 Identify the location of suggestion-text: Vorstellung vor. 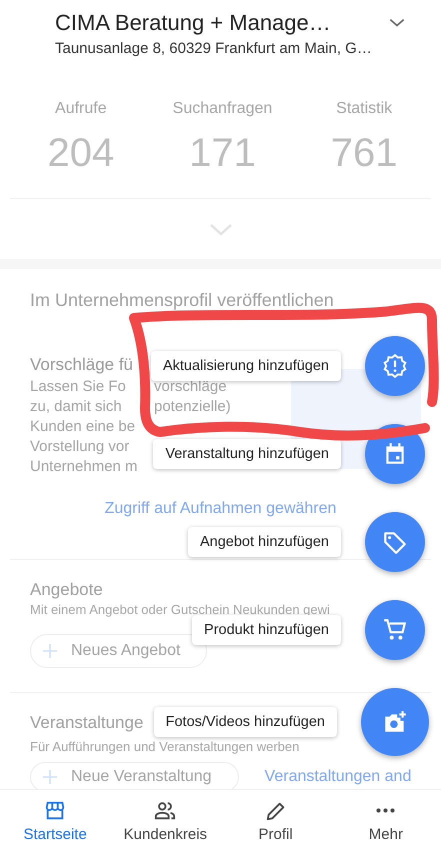
(80, 447).